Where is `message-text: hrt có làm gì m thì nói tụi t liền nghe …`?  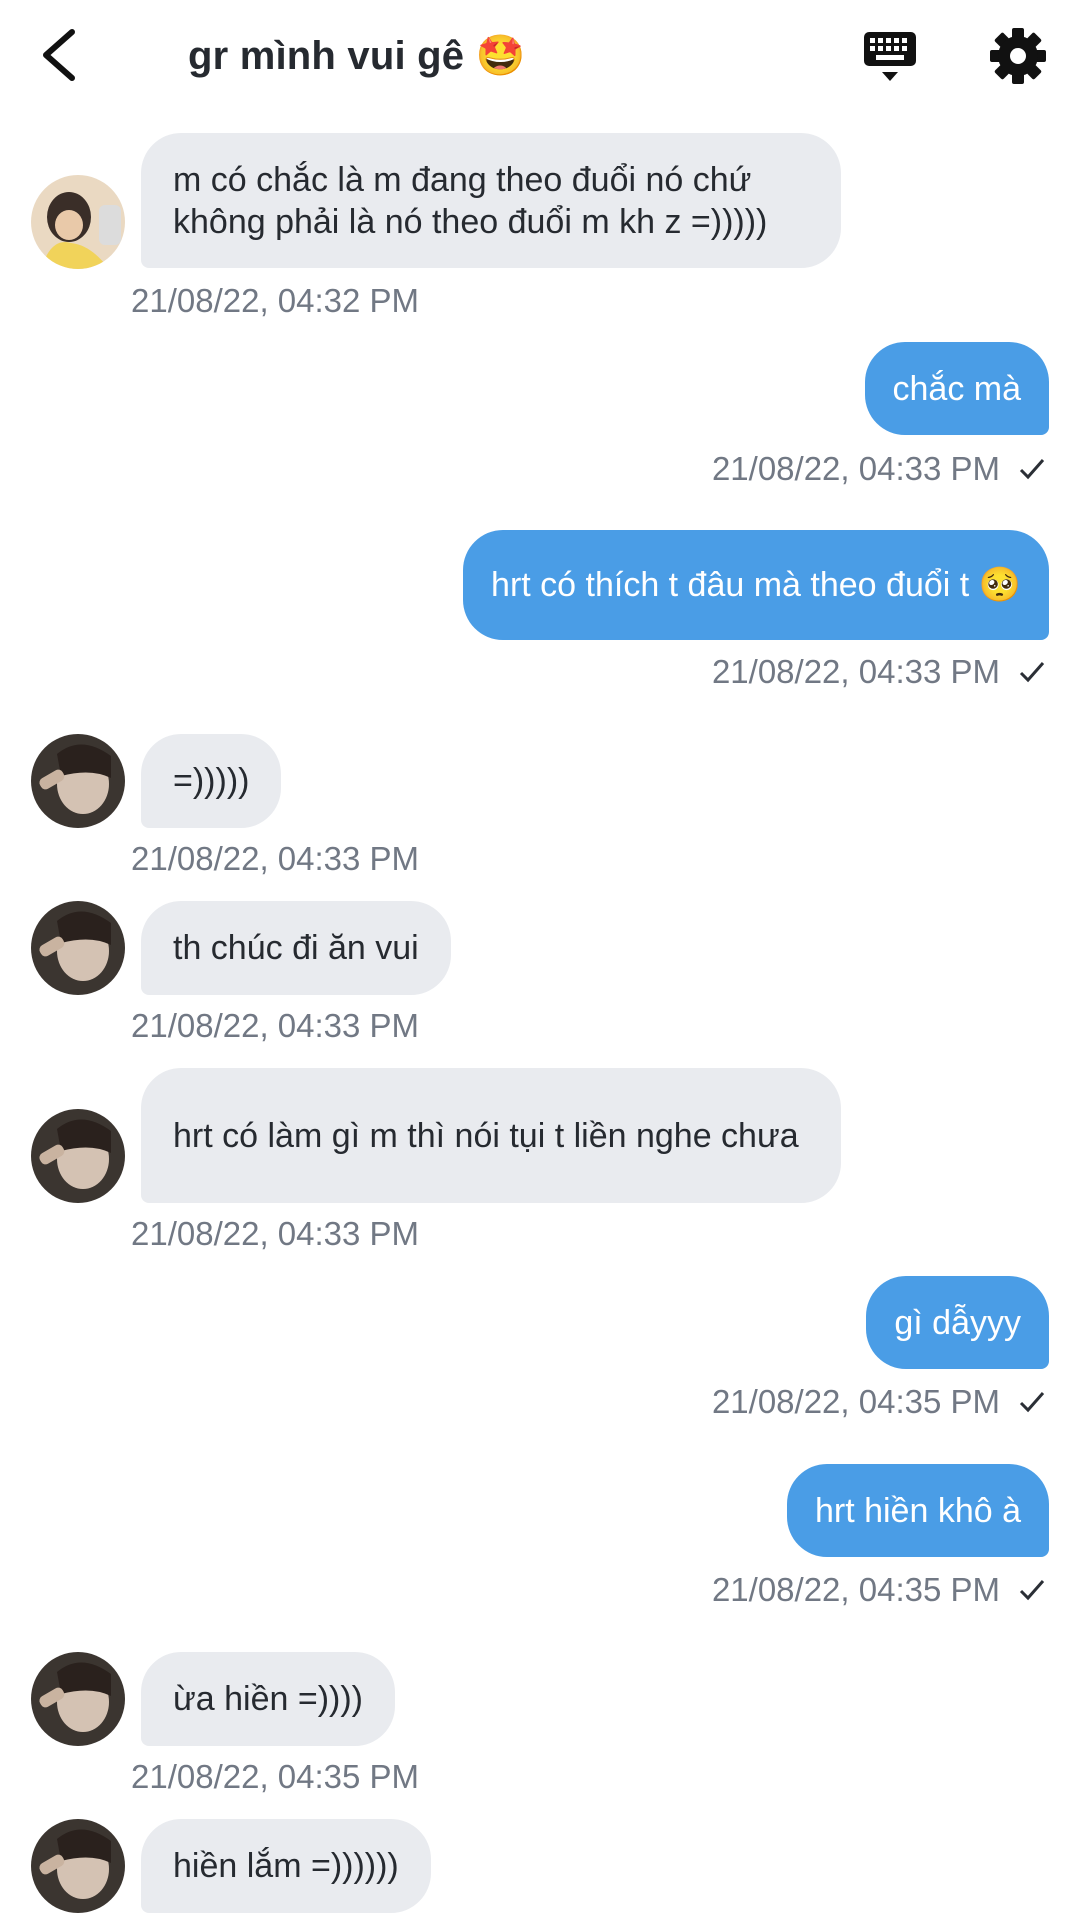 message-text: hrt có làm gì m thì nói tụi t liền nghe … is located at coordinates (486, 1135).